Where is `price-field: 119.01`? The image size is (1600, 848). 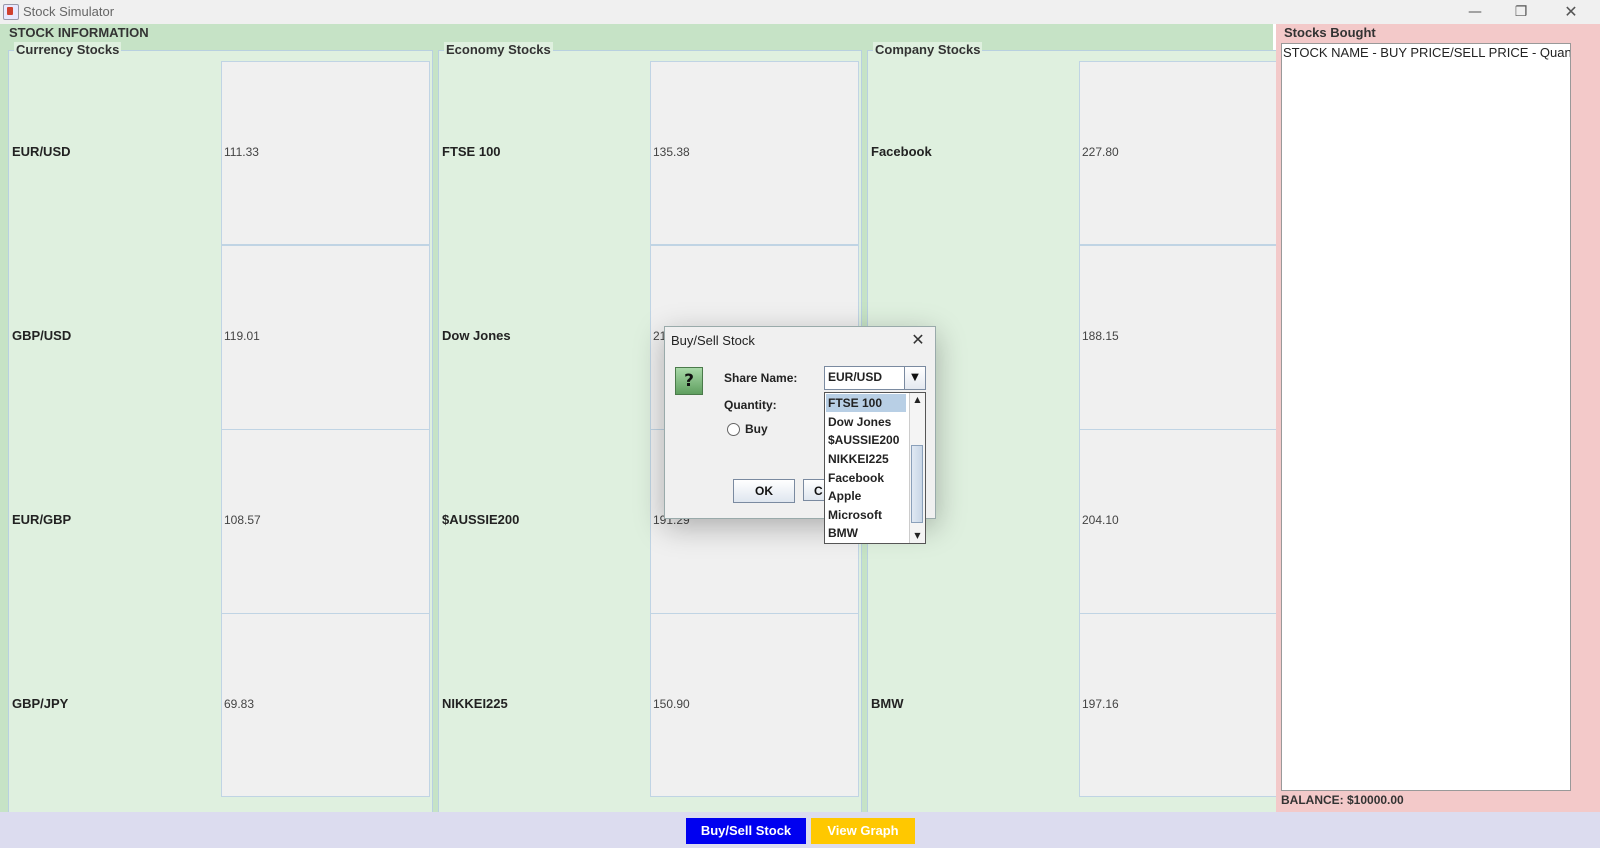 price-field: 119.01 is located at coordinates (325, 337).